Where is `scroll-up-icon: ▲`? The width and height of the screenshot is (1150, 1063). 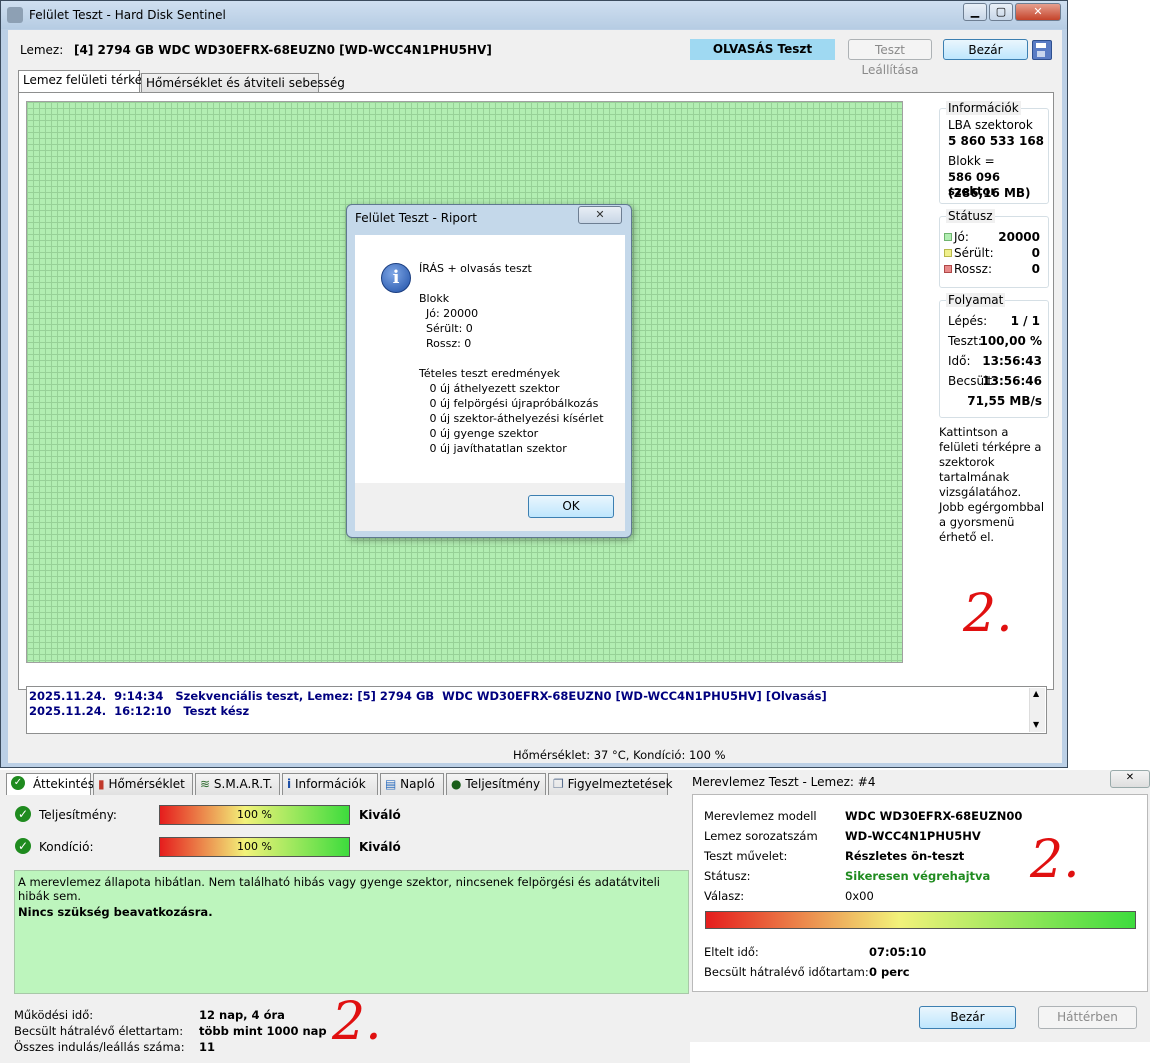 scroll-up-icon: ▲ is located at coordinates (1036, 693).